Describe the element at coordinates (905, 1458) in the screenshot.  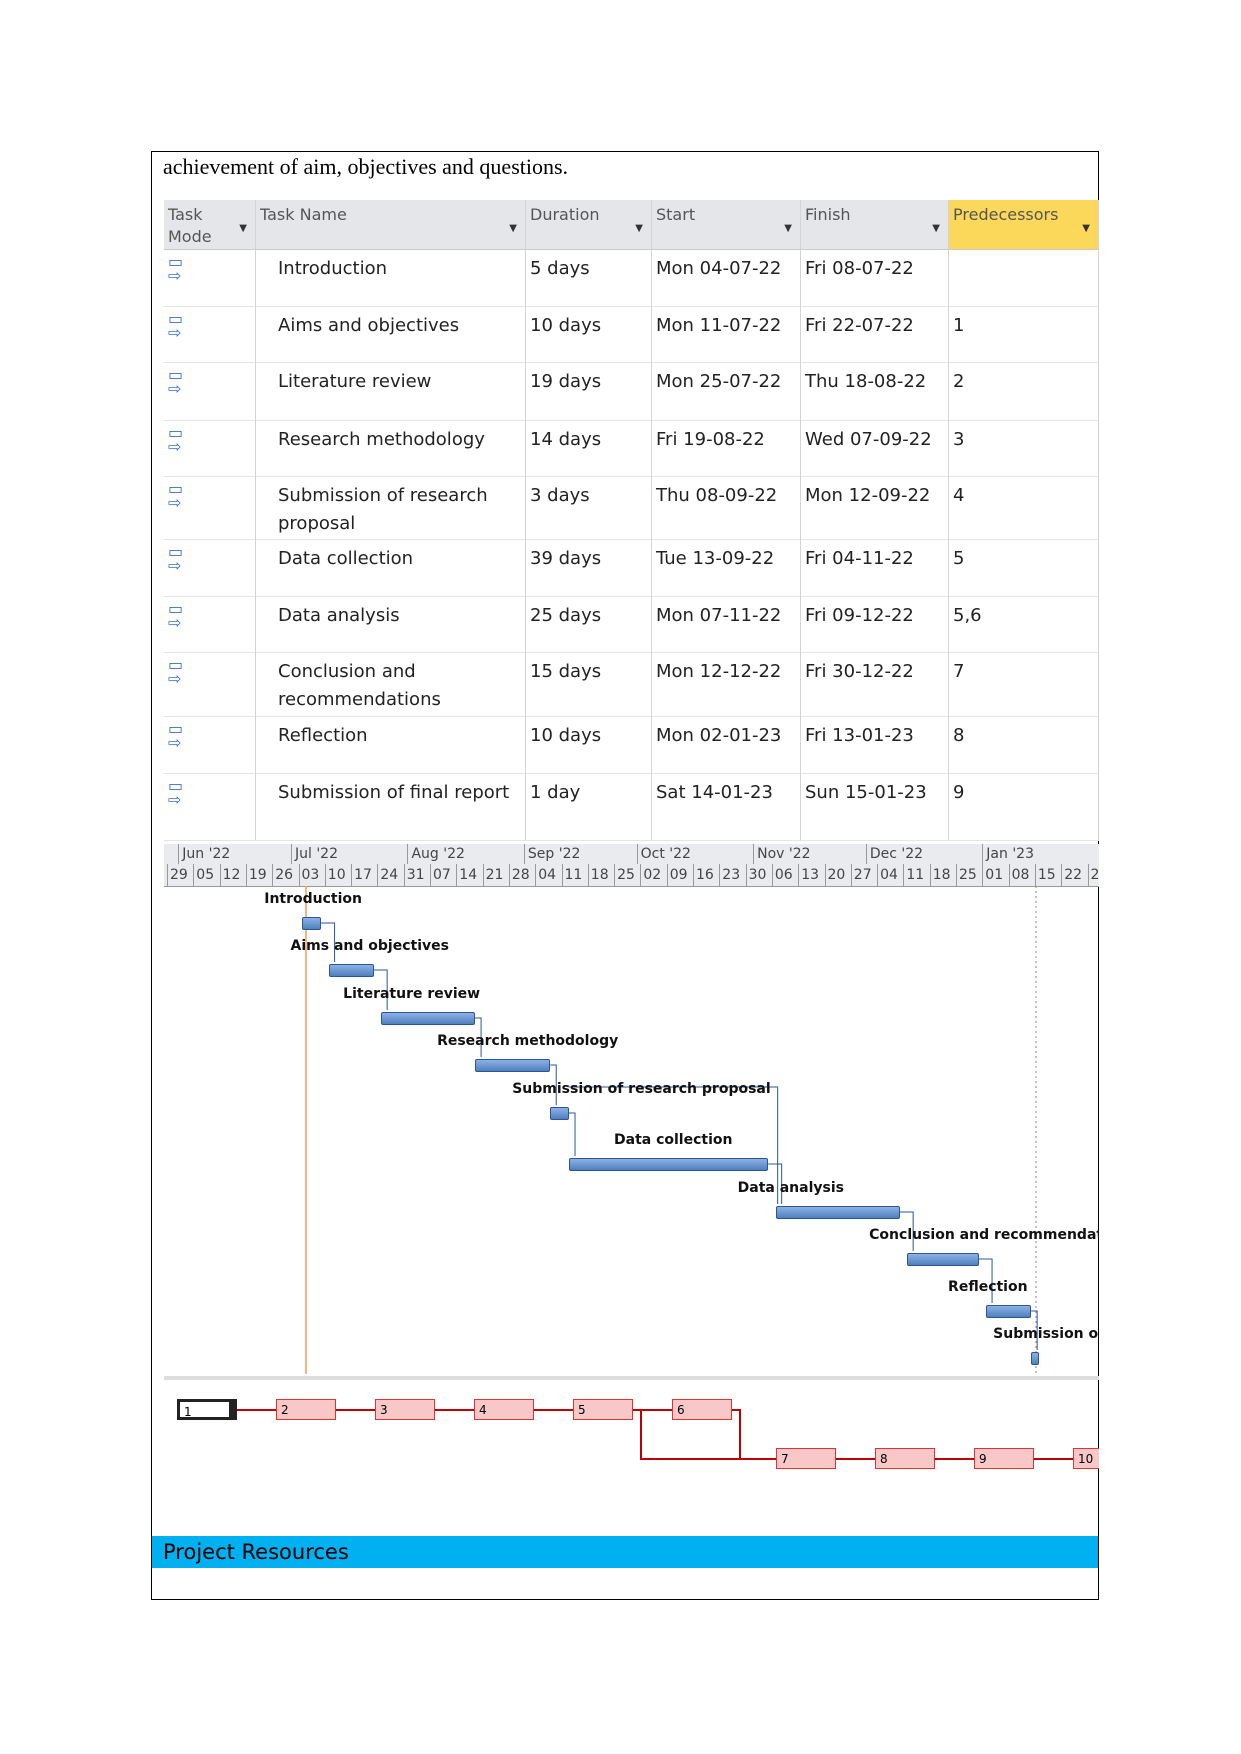
I see `network-node: 8` at that location.